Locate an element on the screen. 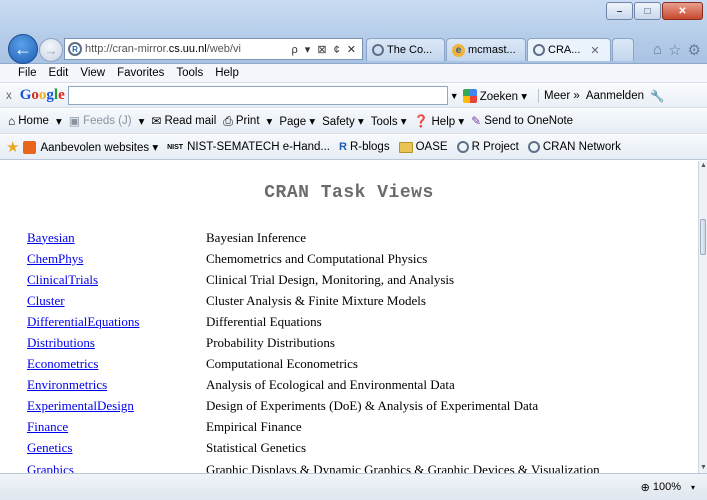  task-view-name-cell: ExperimentalDesign is located at coordinates (116, 406).